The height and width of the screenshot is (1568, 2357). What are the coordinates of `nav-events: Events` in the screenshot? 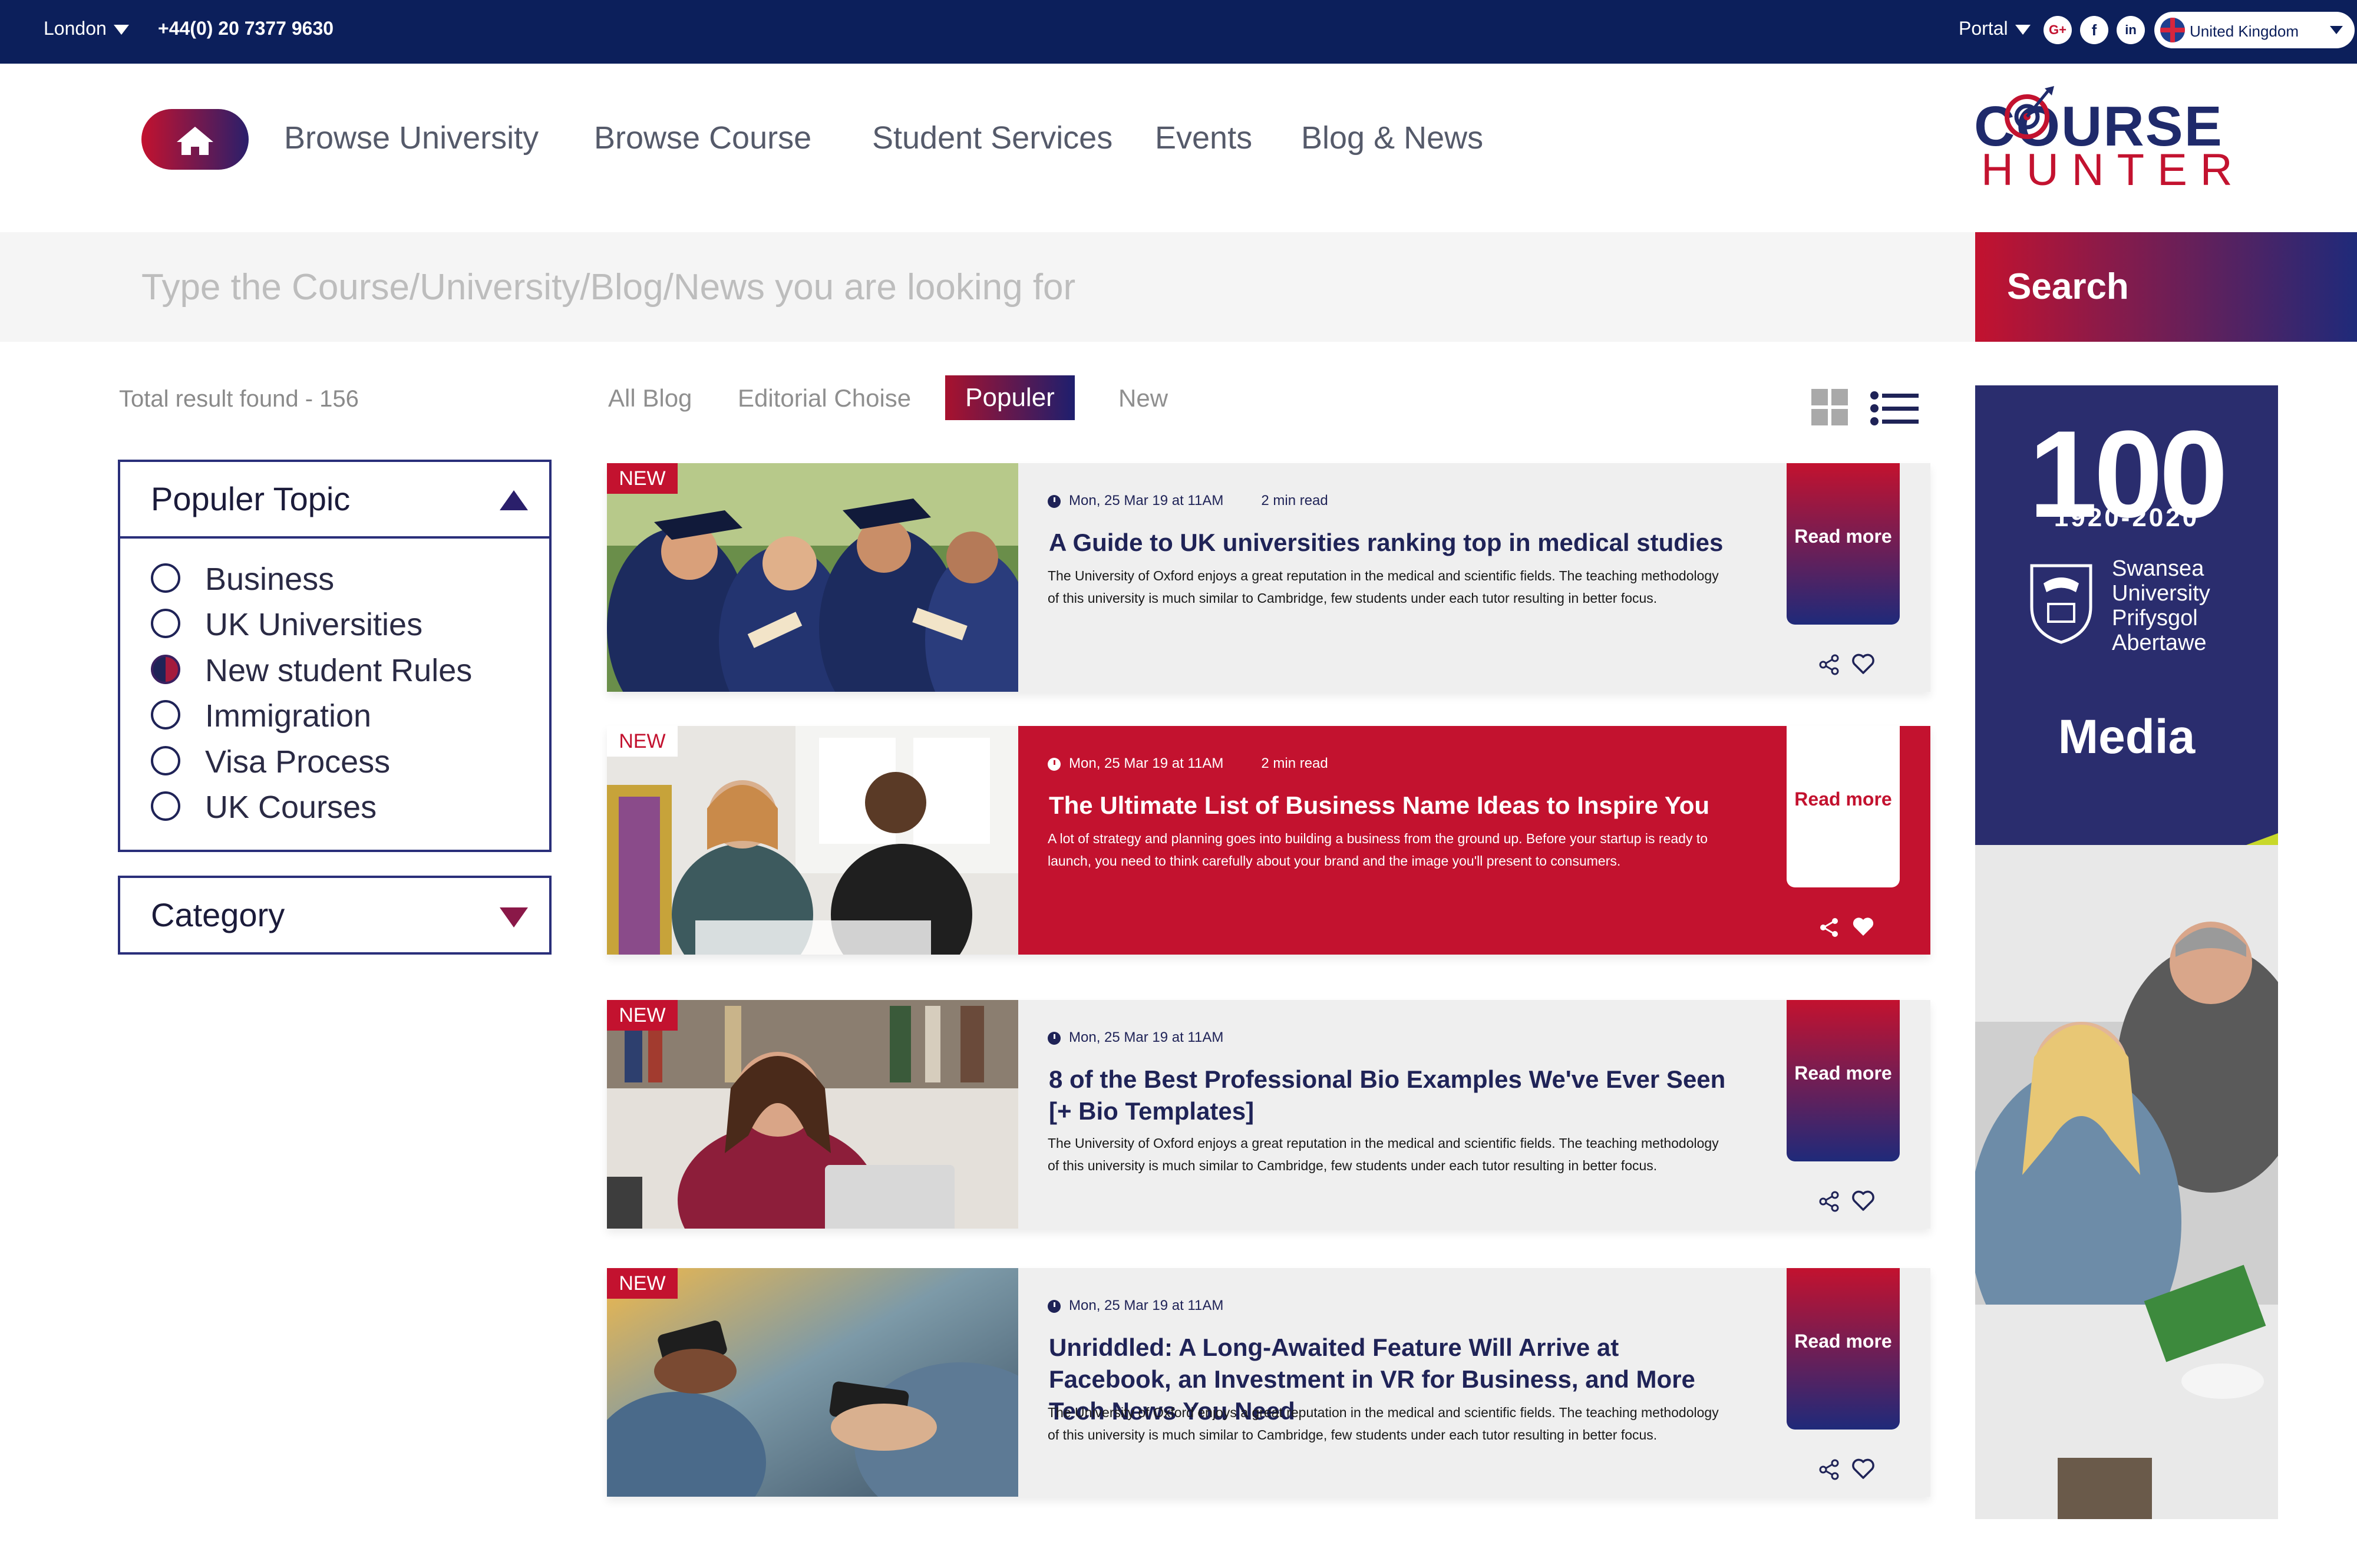 It's located at (1204, 138).